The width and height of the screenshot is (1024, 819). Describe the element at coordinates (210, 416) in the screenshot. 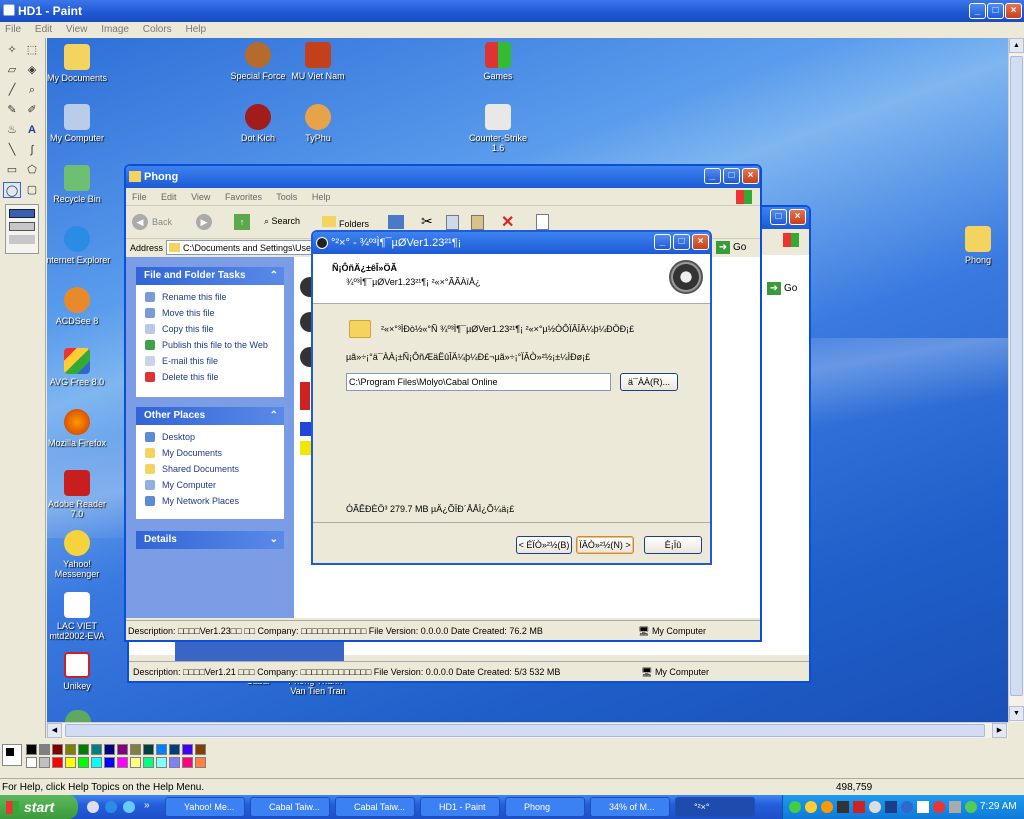

I see `panel-header: Other Places ⌃` at that location.